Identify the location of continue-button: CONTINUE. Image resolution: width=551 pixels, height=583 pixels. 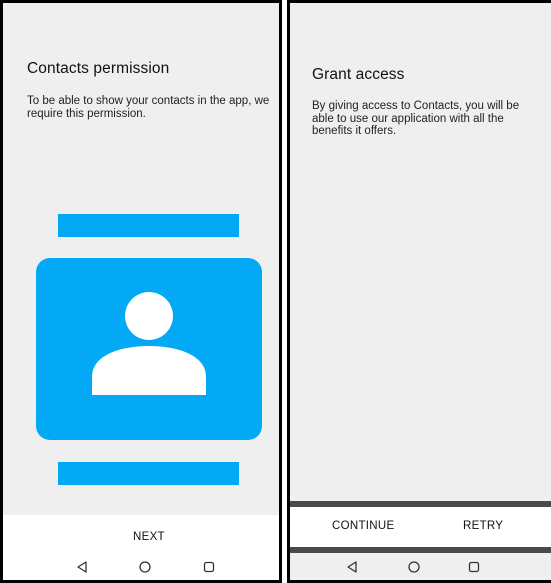
(363, 526).